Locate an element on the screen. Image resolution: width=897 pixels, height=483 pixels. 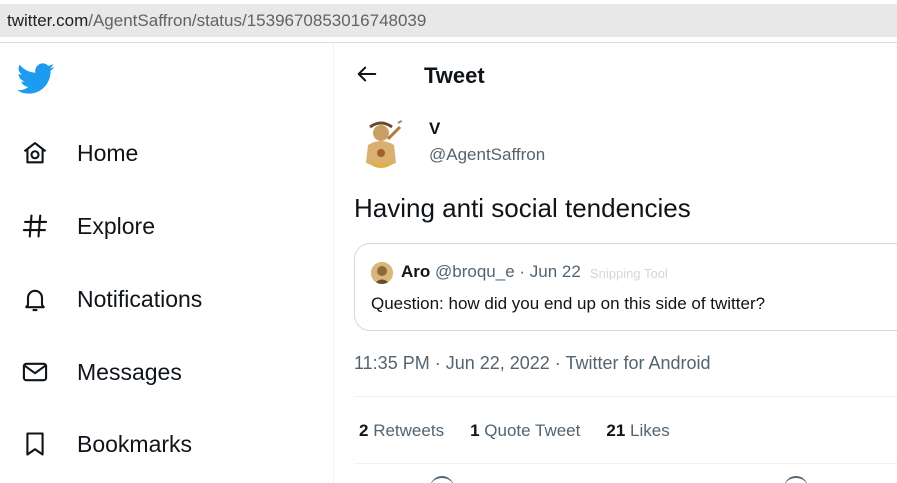
bookmark-icon is located at coordinates (35, 444).